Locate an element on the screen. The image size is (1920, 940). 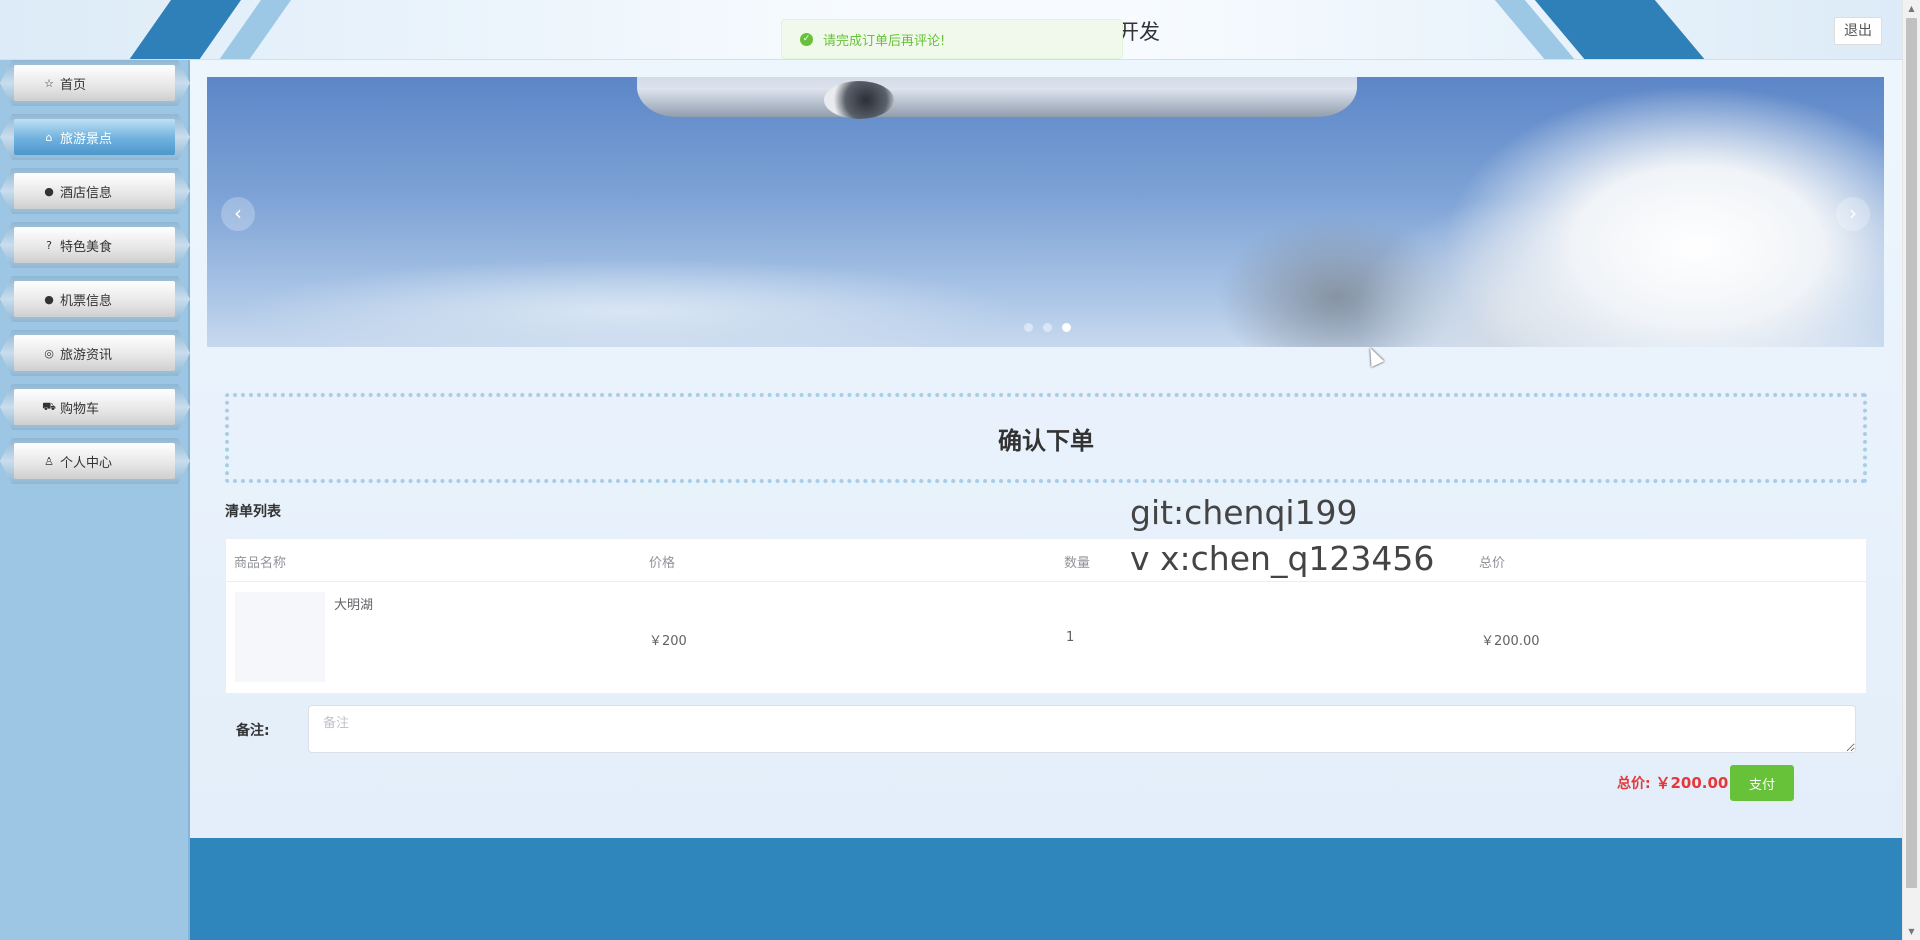
page-footer is located at coordinates (1046, 889).